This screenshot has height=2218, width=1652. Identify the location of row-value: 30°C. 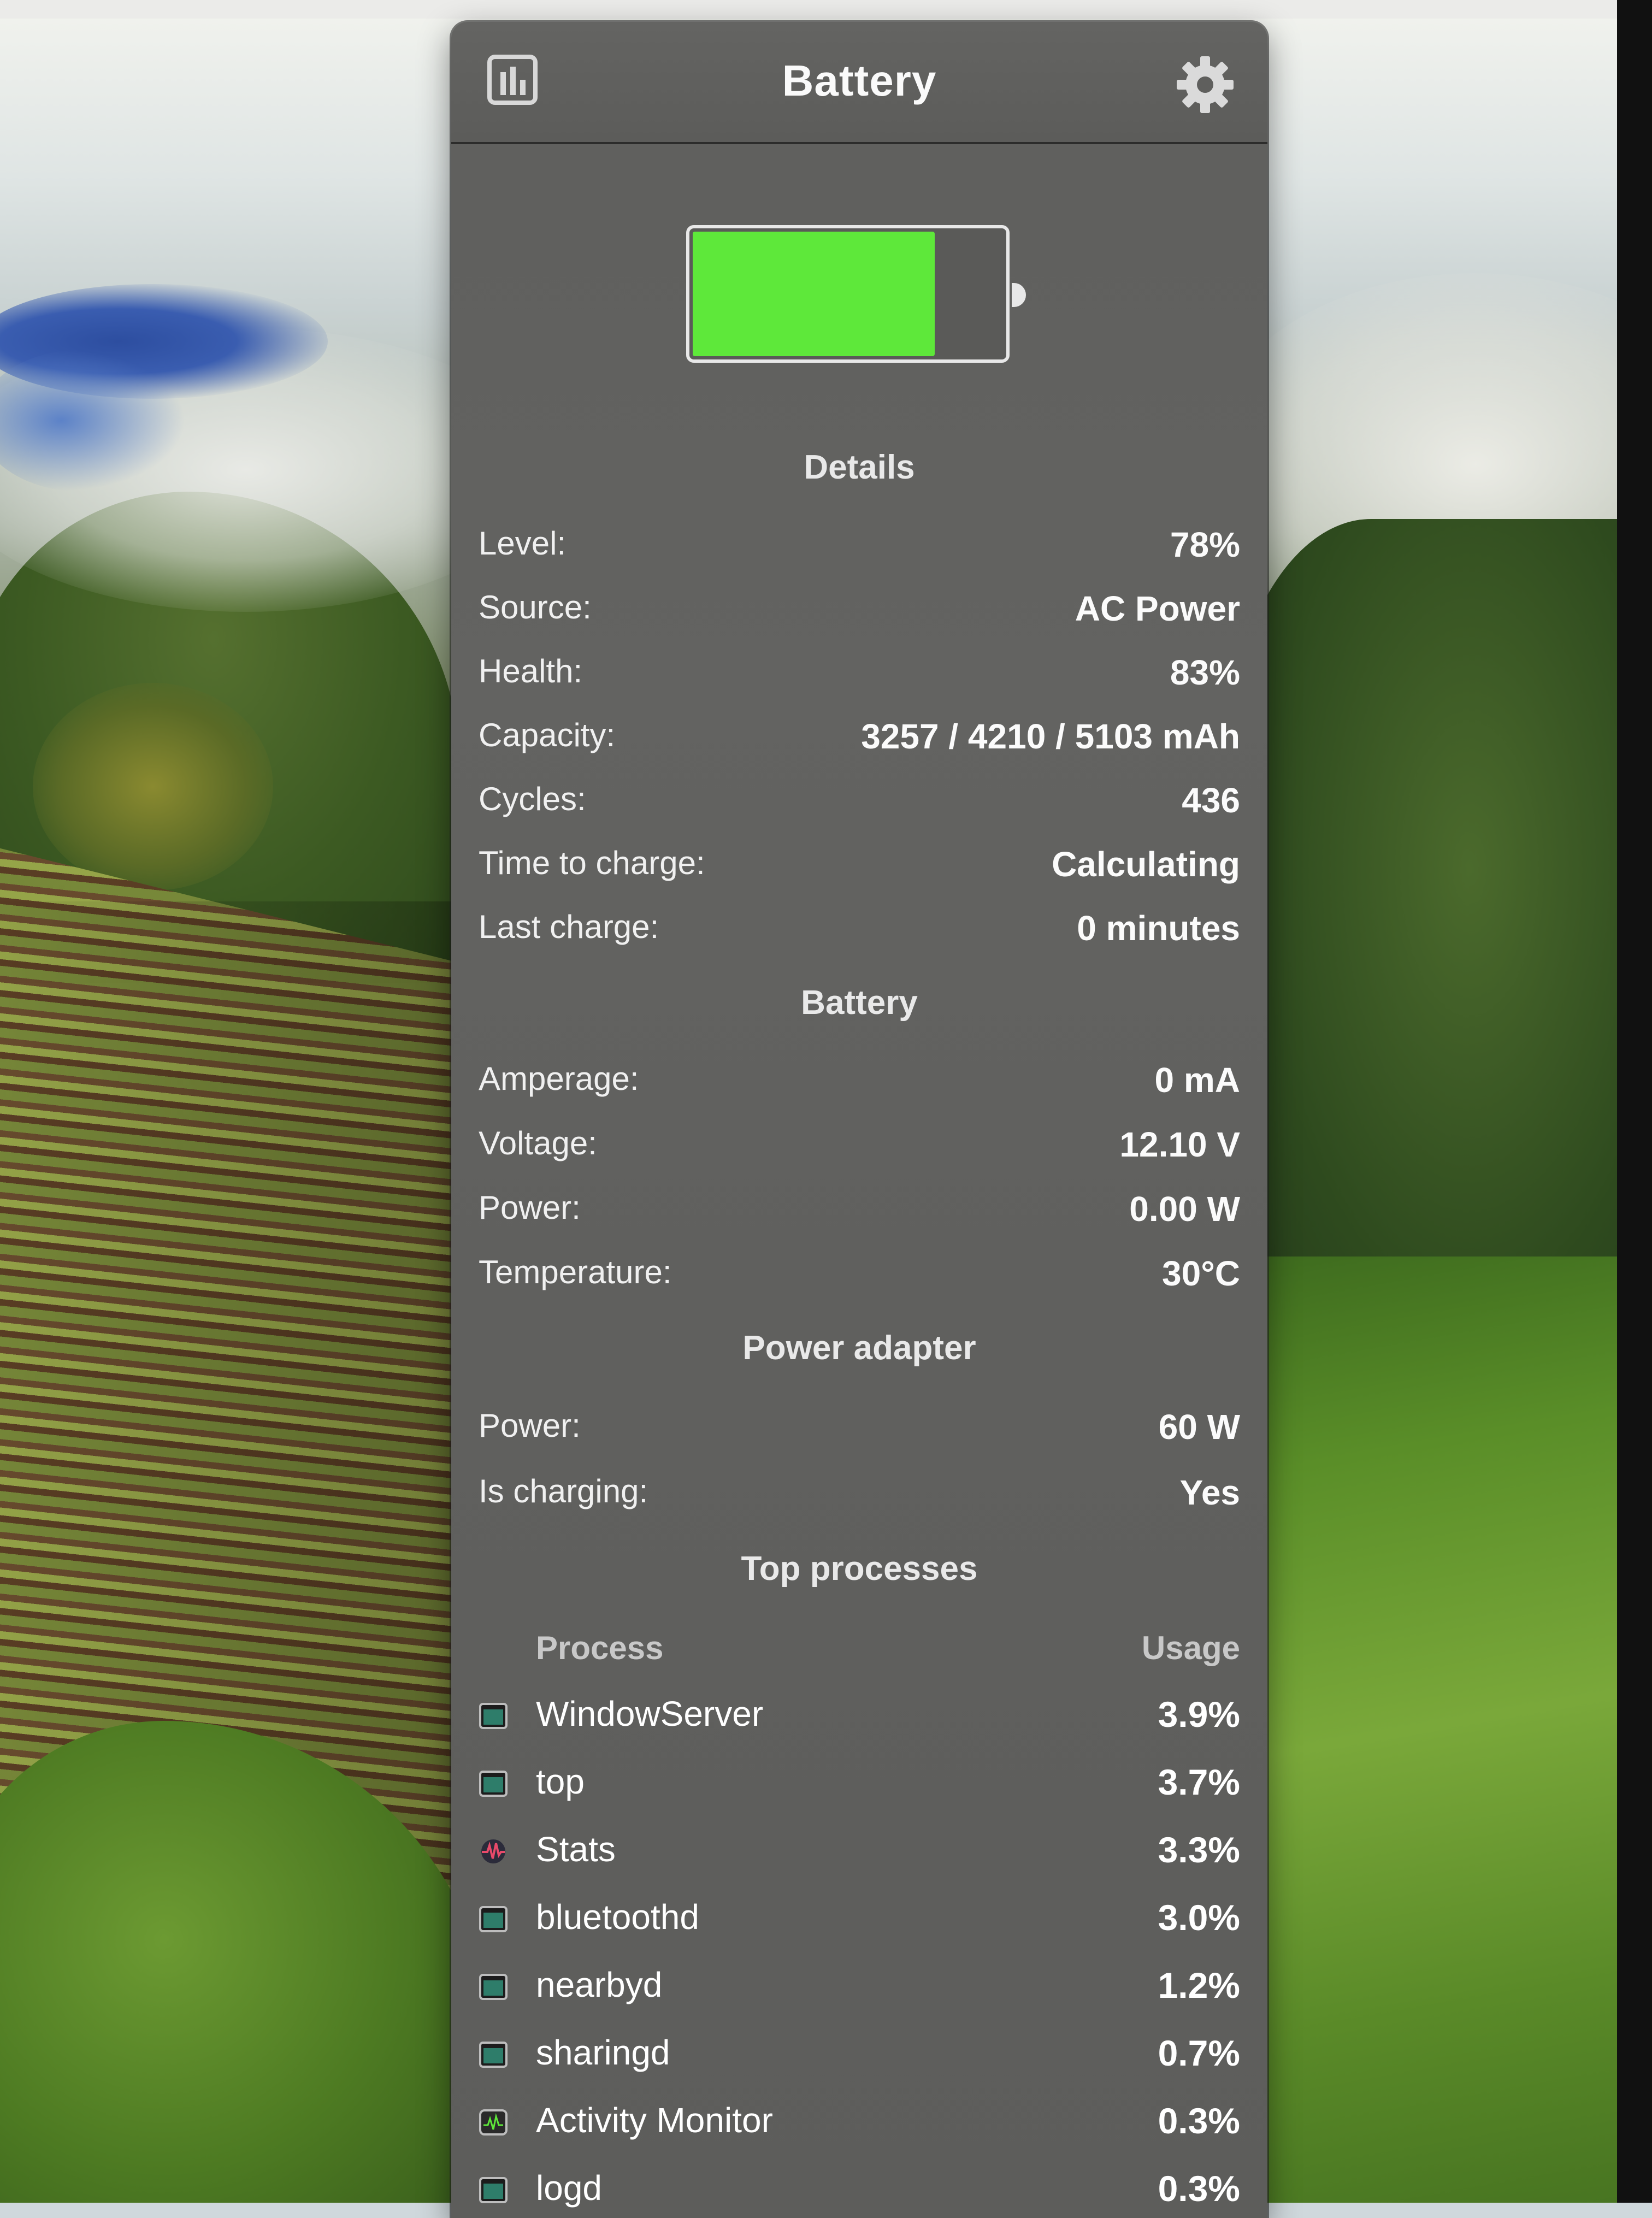
(1201, 1273).